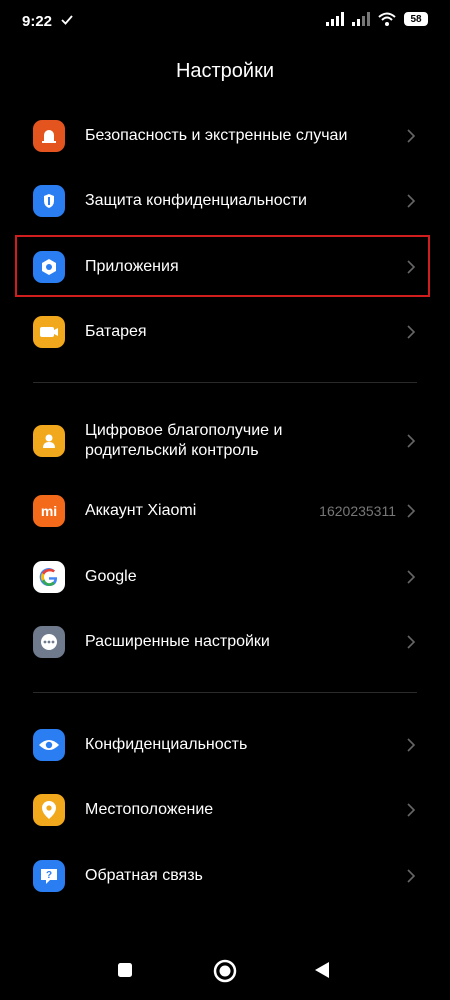  What do you see at coordinates (177, 641) in the screenshot?
I see `settings-item-label: Расширенные настройки` at bounding box center [177, 641].